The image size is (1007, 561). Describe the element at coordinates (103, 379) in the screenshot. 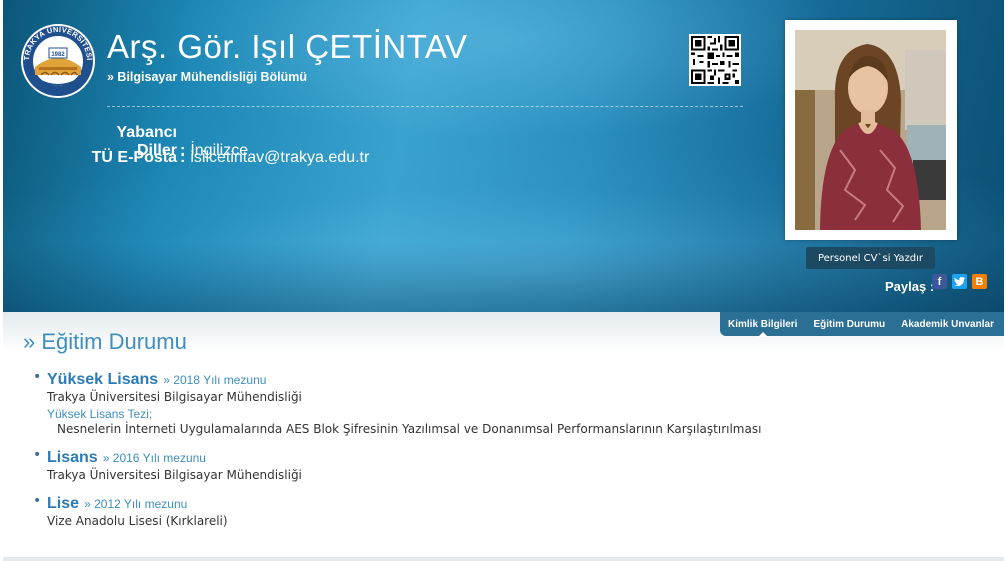

I see `degree-title: Yüksek Lisans` at that location.